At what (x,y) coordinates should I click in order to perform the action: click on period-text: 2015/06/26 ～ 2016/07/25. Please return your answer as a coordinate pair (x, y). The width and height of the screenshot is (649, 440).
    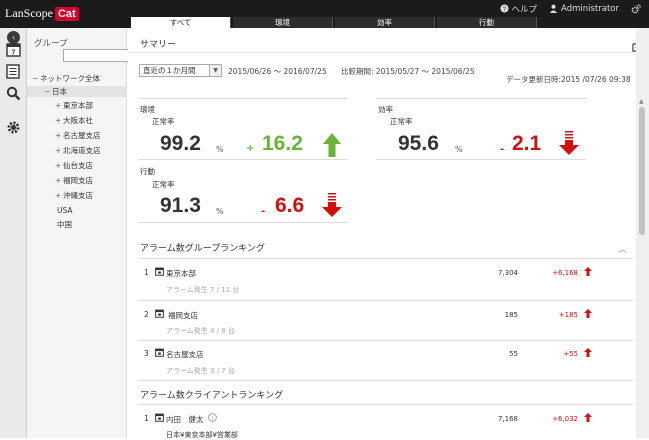
    Looking at the image, I should click on (277, 71).